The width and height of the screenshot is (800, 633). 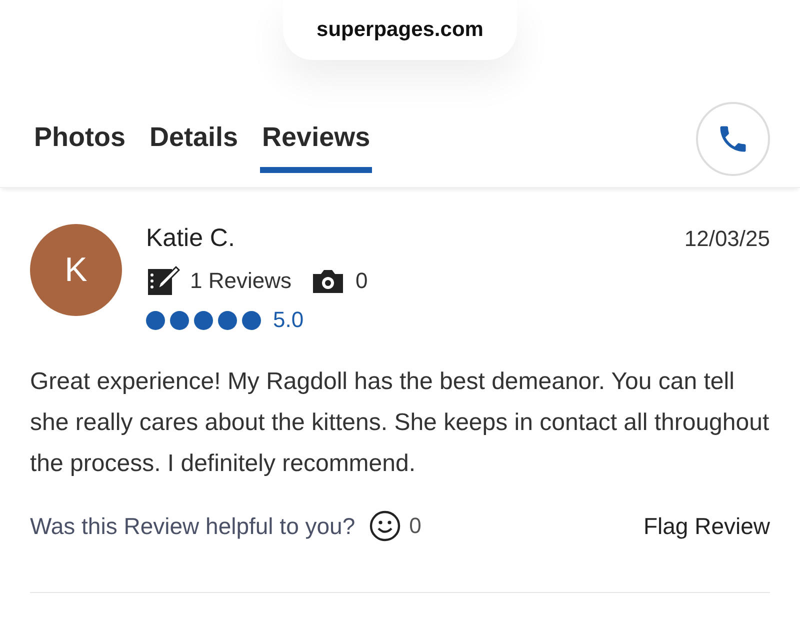 What do you see at coordinates (400, 30) in the screenshot?
I see `address-bar: superpages.com` at bounding box center [400, 30].